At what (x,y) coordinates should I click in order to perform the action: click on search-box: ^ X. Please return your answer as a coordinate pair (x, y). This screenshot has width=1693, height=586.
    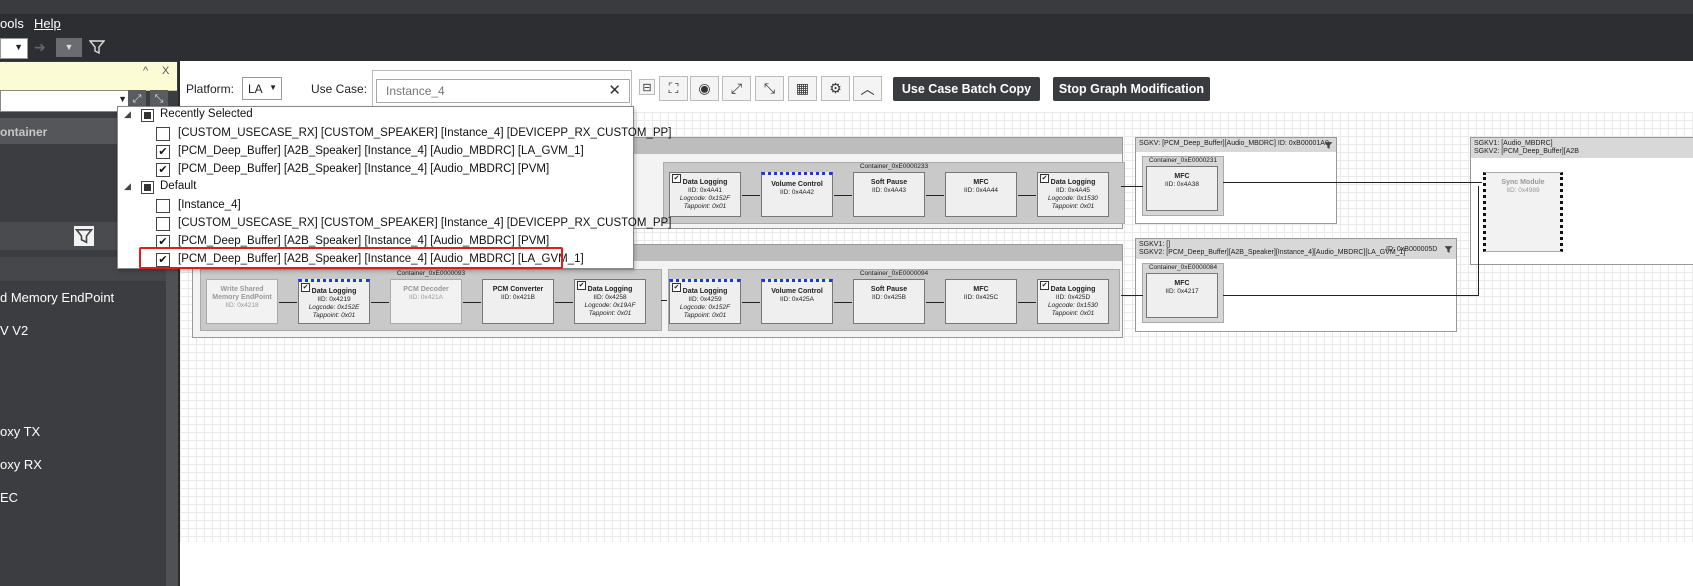
    Looking at the image, I should click on (88, 76).